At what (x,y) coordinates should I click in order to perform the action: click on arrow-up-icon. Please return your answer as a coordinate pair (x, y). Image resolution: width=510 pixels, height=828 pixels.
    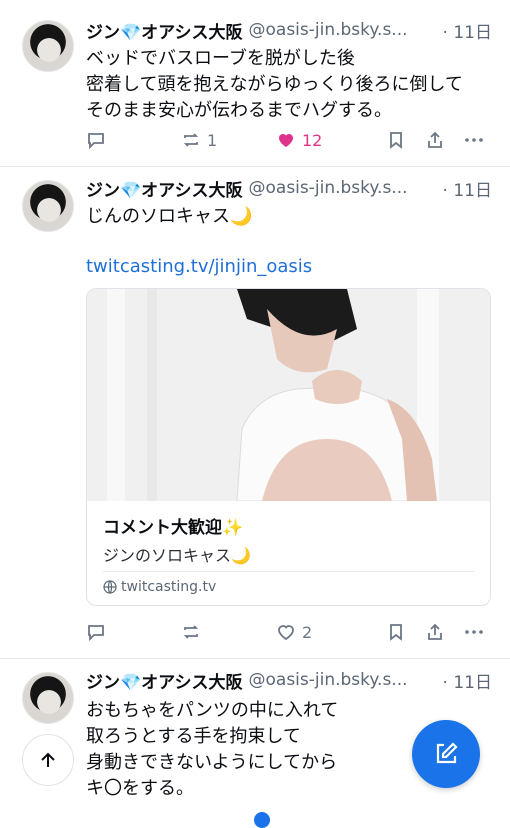
    Looking at the image, I should click on (48, 759).